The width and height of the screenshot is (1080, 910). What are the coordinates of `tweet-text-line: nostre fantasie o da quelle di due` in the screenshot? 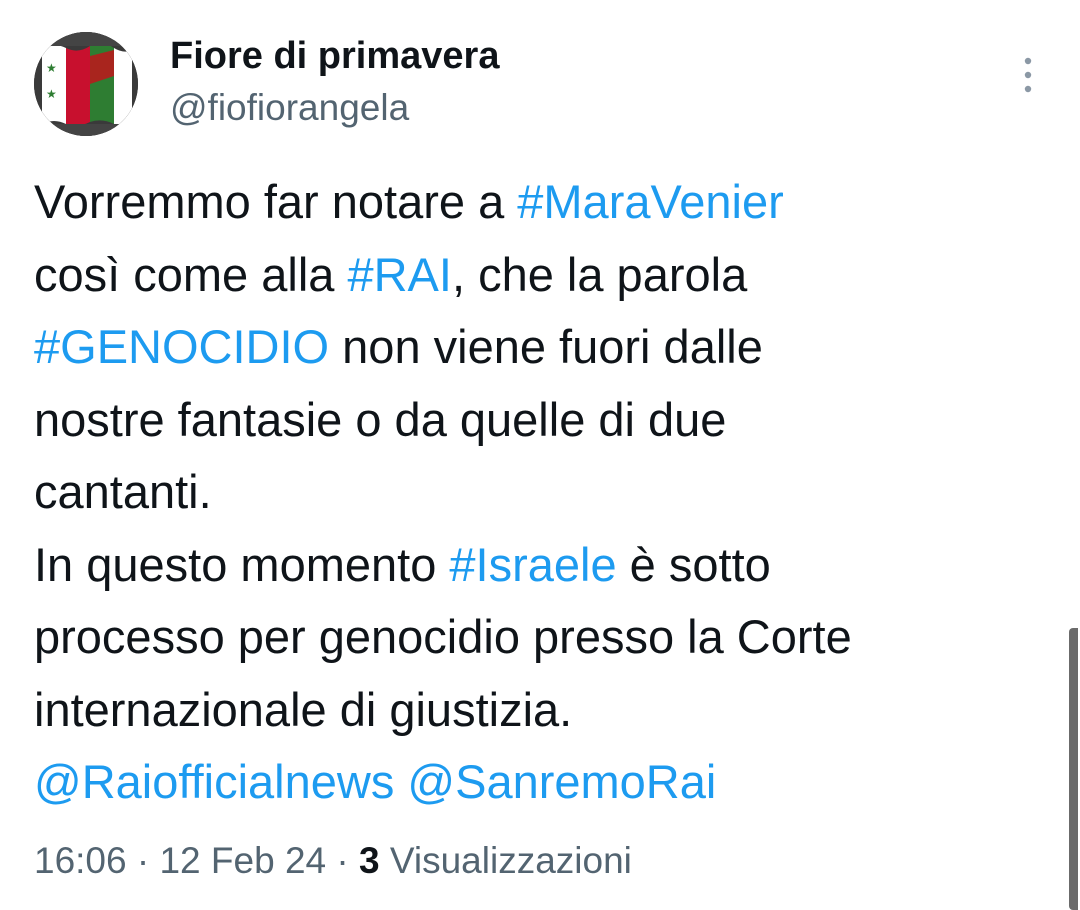 It's located at (539, 420).